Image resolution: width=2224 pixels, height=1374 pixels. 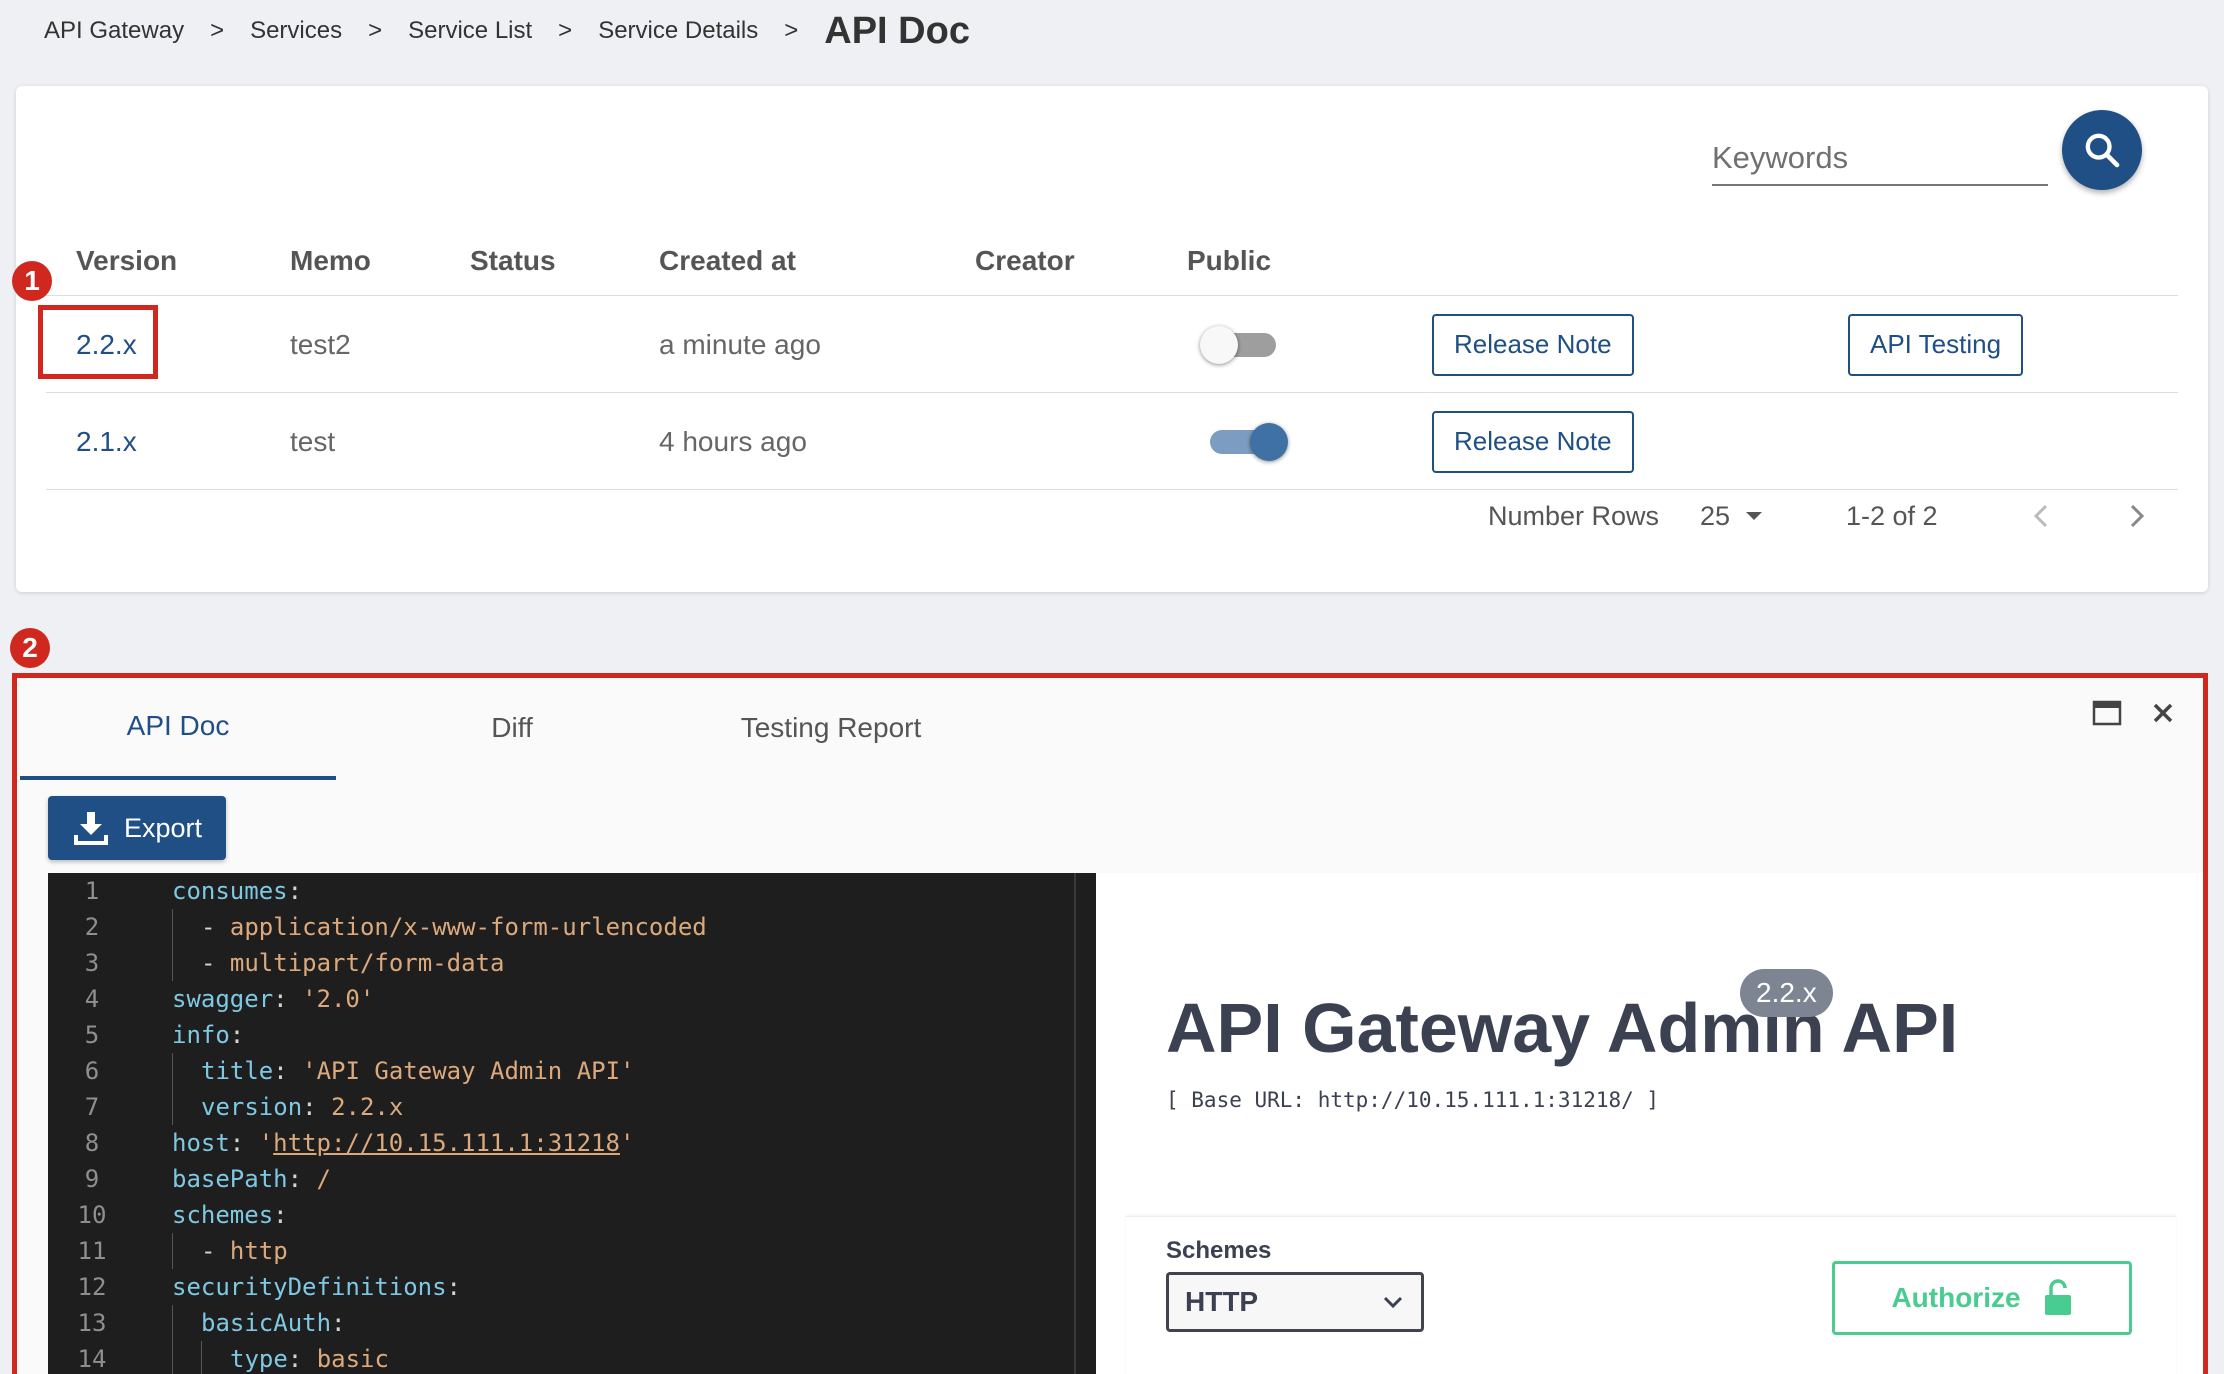 I want to click on version-link: 2.1.x, so click(x=106, y=442).